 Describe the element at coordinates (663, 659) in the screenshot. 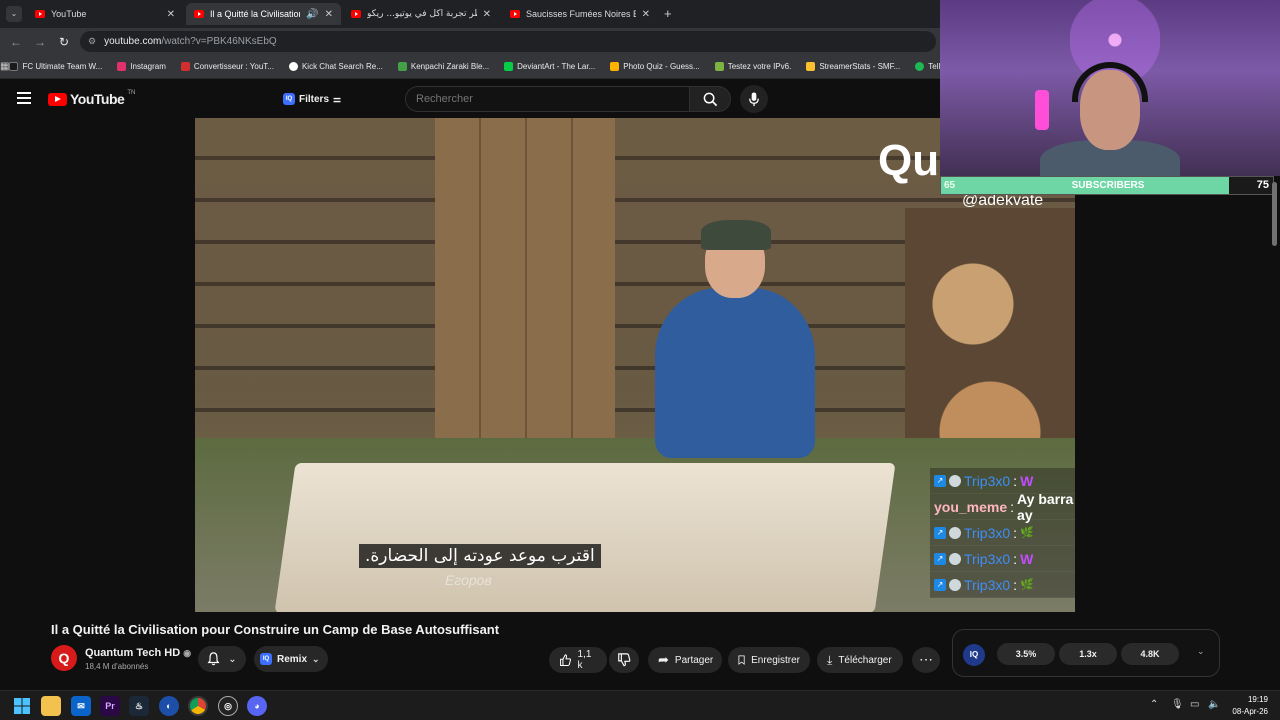

I see `share-icon: ➦` at that location.